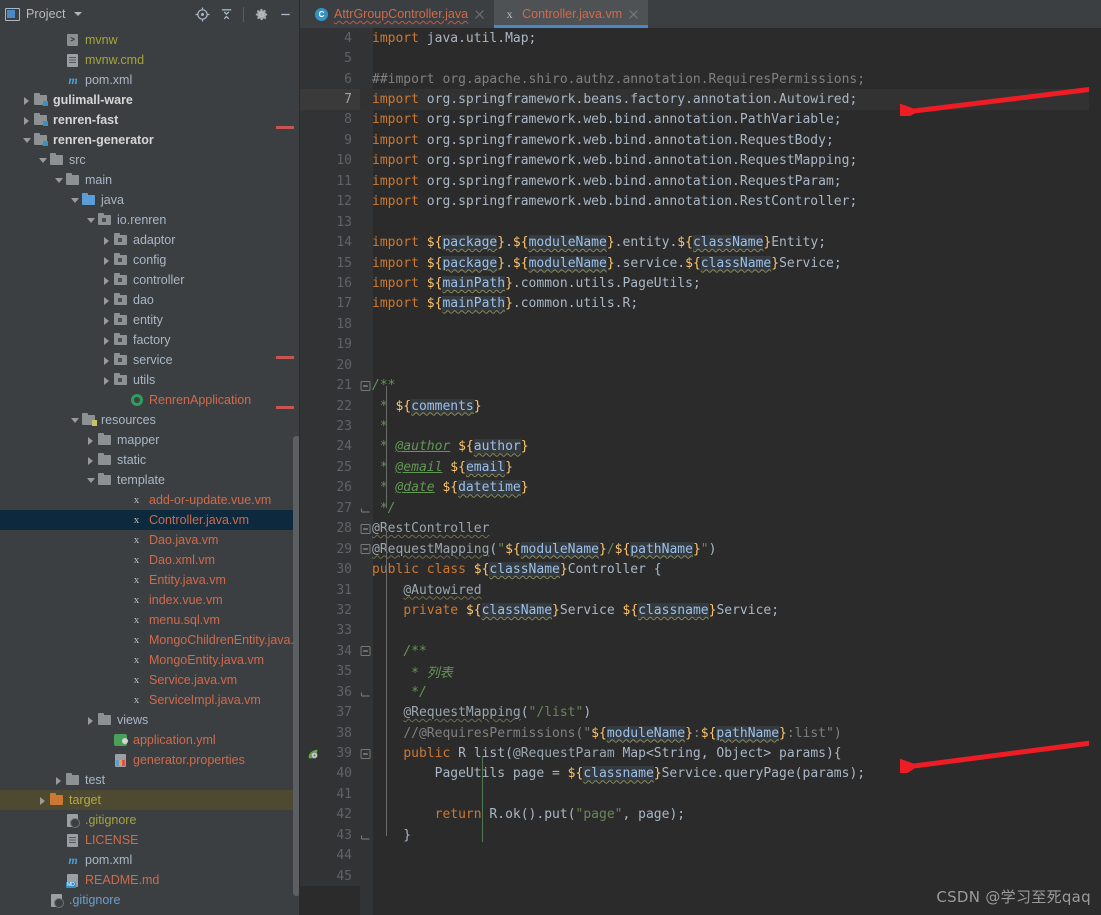 This screenshot has width=1101, height=915. Describe the element at coordinates (330, 610) in the screenshot. I see `line-number-32: 32` at that location.